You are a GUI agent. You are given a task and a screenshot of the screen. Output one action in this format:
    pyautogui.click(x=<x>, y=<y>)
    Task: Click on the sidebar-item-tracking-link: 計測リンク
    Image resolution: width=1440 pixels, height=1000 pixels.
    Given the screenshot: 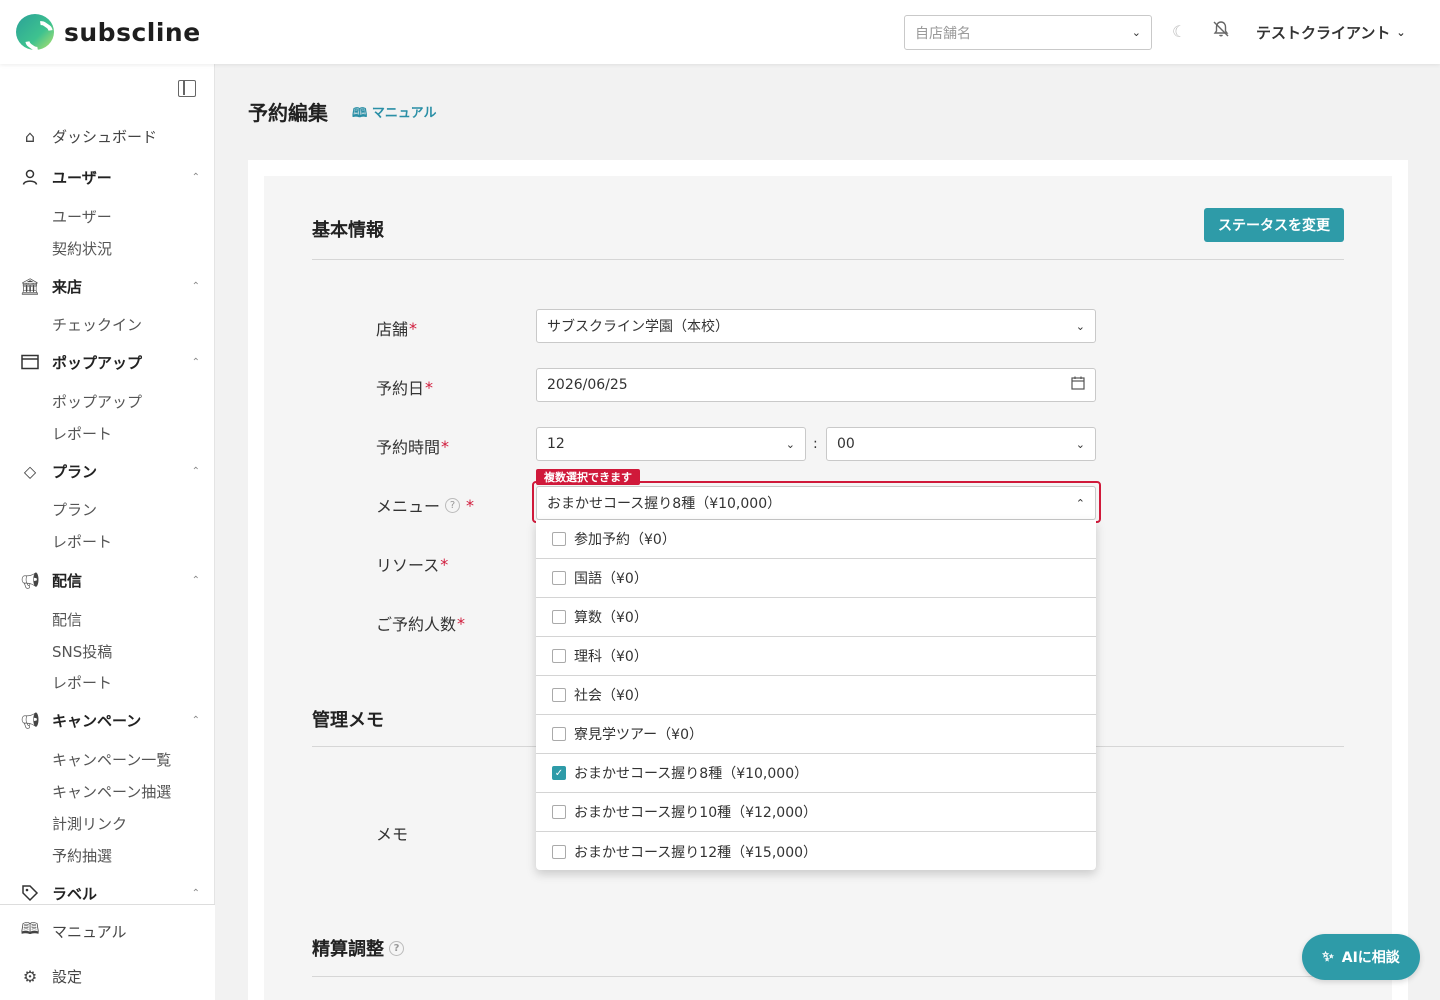 What is the action you would take?
    pyautogui.click(x=89, y=823)
    